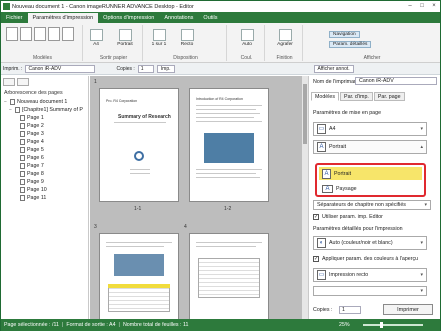 The width and height of the screenshot is (441, 331). What do you see at coordinates (17, 110) in the screenshot?
I see `chapter-icon` at bounding box center [17, 110].